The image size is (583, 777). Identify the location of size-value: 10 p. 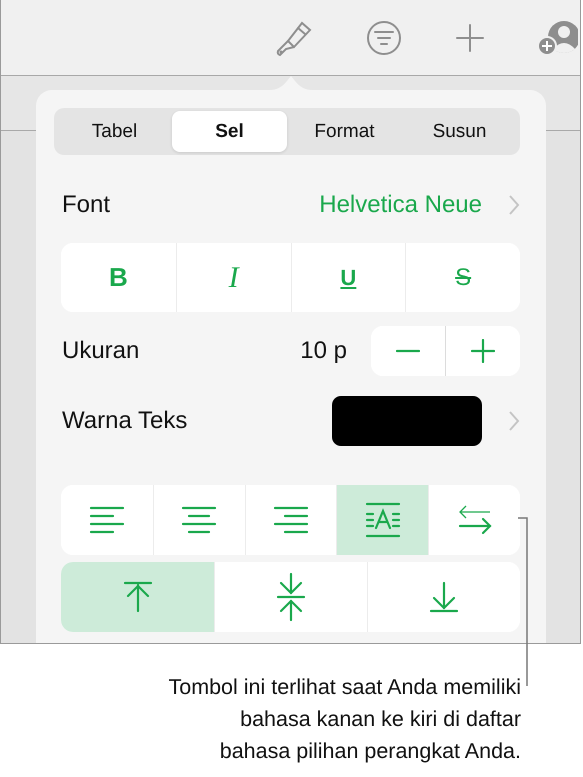
(323, 351).